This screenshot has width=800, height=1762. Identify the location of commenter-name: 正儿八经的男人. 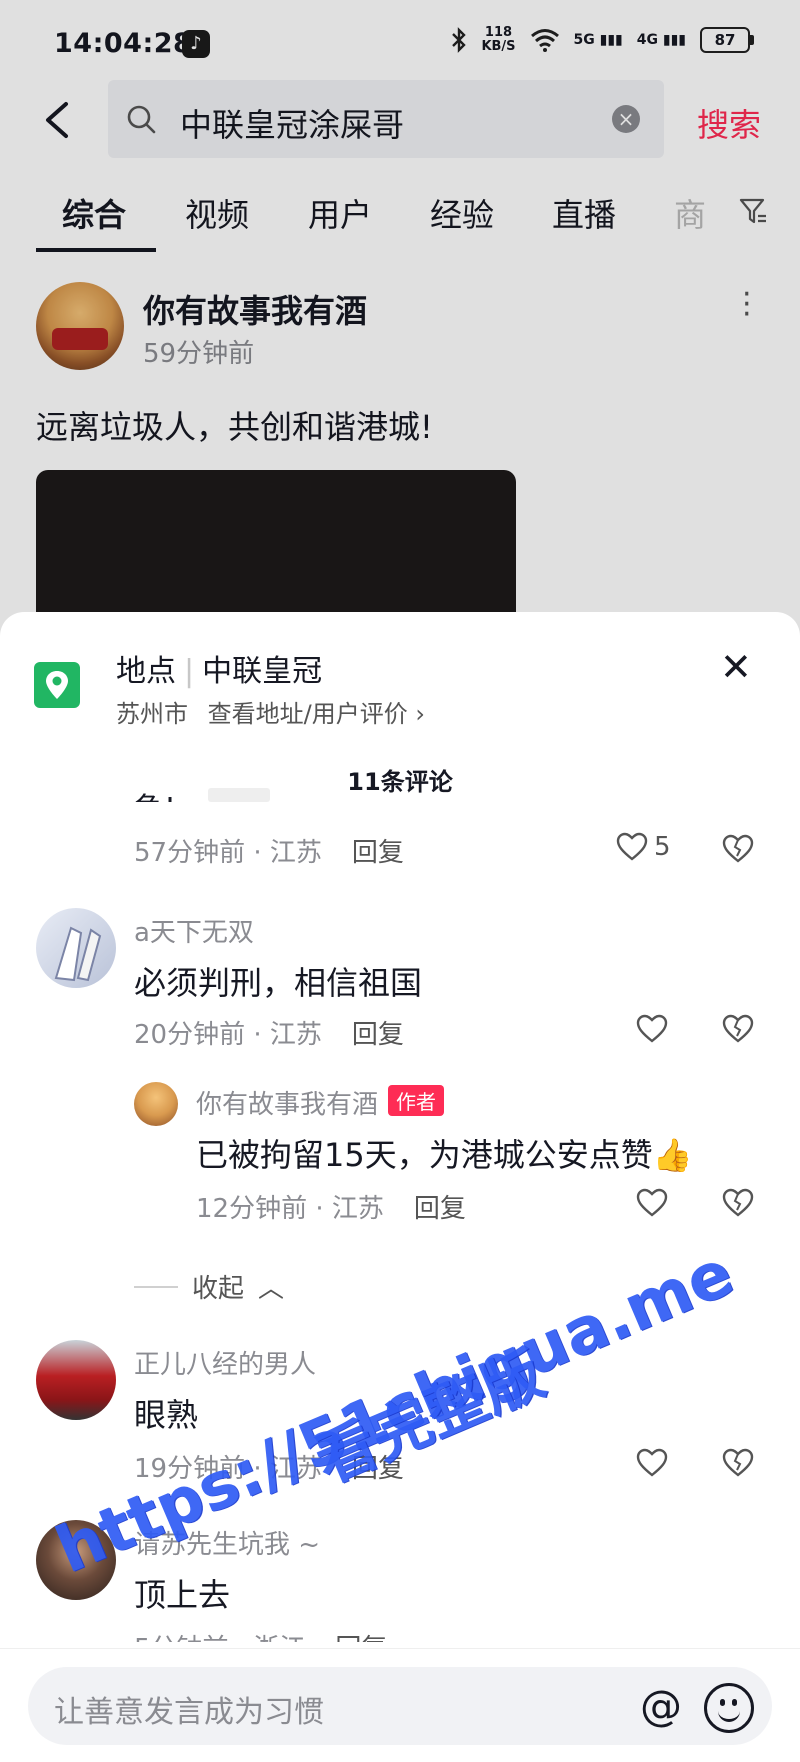
(225, 1362).